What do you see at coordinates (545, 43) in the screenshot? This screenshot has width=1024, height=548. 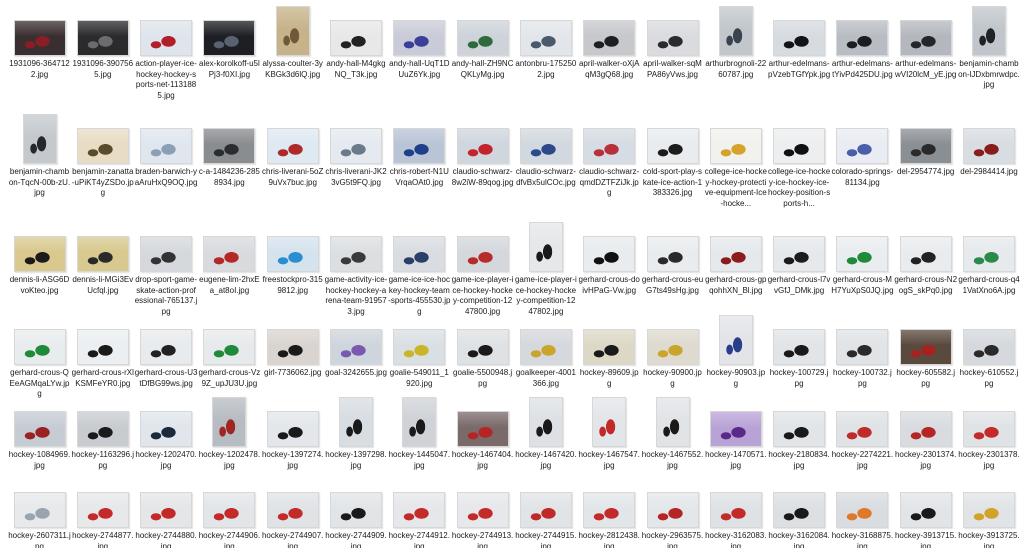 I see `file-item: antonbru-1752502.jpg` at bounding box center [545, 43].